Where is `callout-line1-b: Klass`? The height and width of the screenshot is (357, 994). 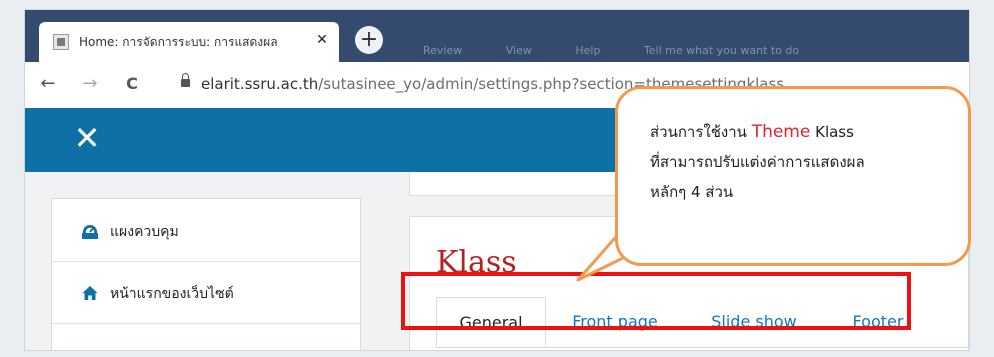 callout-line1-b: Klass is located at coordinates (834, 132).